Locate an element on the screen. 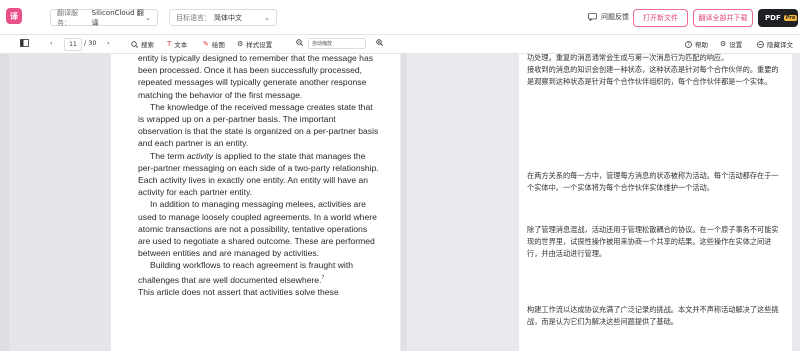 The height and width of the screenshot is (351, 800). feedback-link: 问题反馈 is located at coordinates (608, 17).